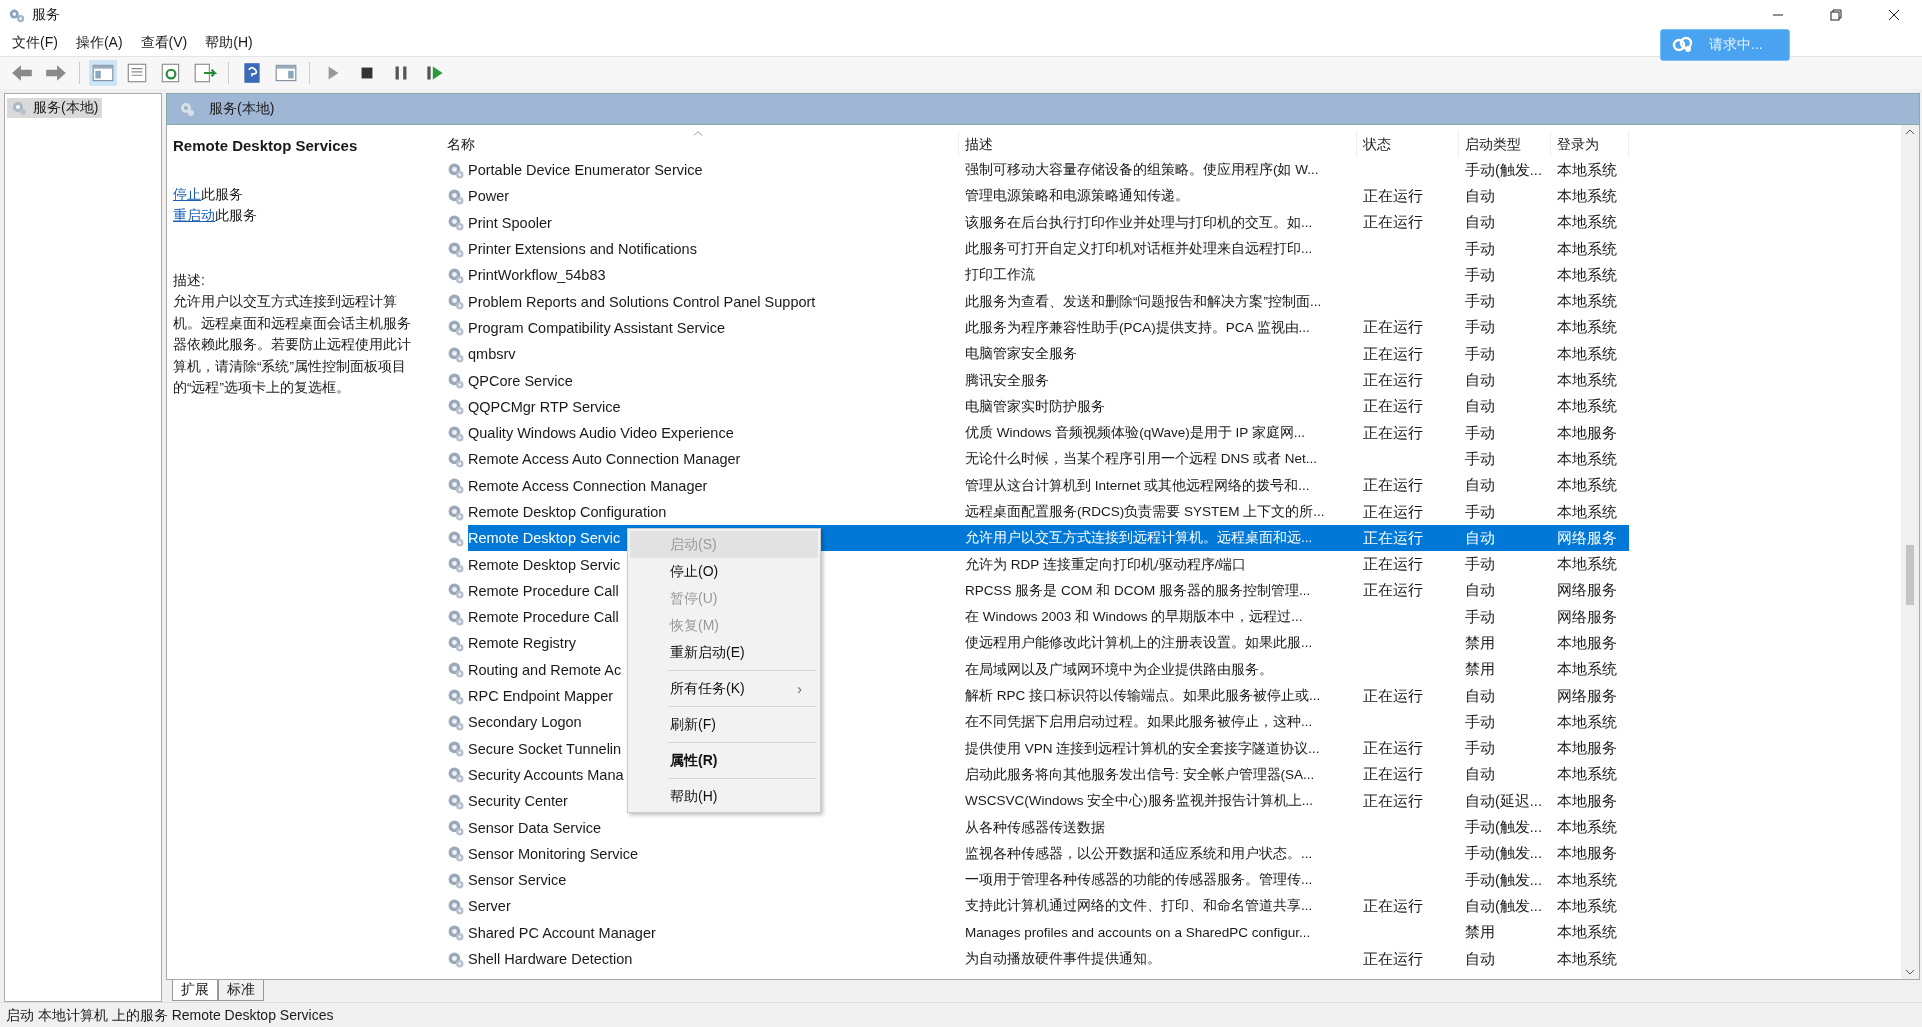 The width and height of the screenshot is (1922, 1027). I want to click on column-header: 名称, so click(700, 144).